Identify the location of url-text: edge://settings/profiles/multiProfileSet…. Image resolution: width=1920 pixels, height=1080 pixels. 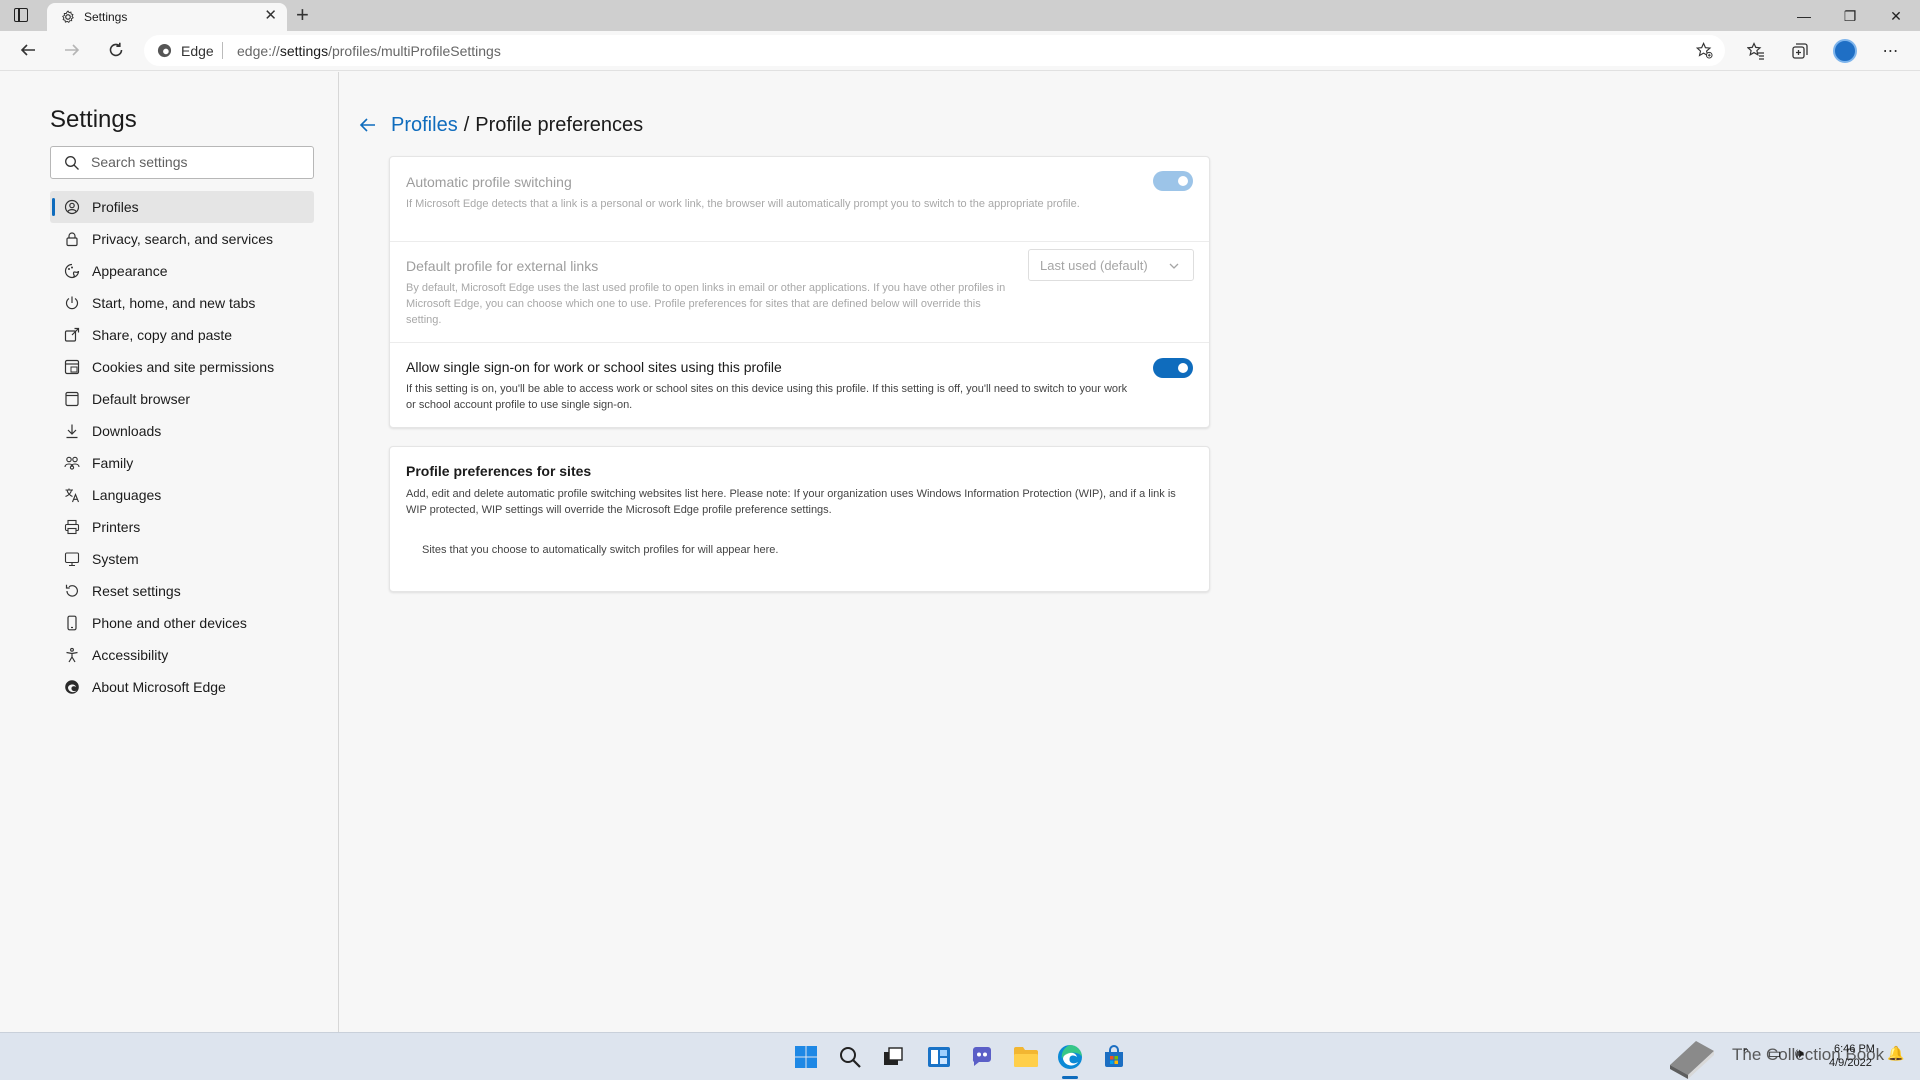
(369, 51).